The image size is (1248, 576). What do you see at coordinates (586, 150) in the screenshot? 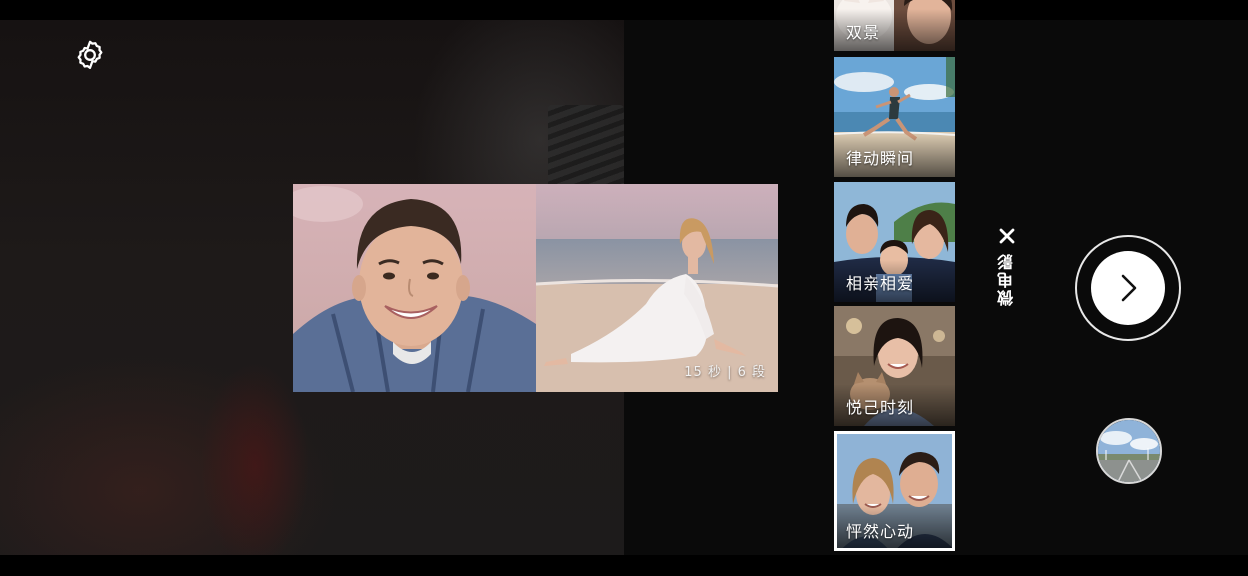
I see `viewfinder-blind` at bounding box center [586, 150].